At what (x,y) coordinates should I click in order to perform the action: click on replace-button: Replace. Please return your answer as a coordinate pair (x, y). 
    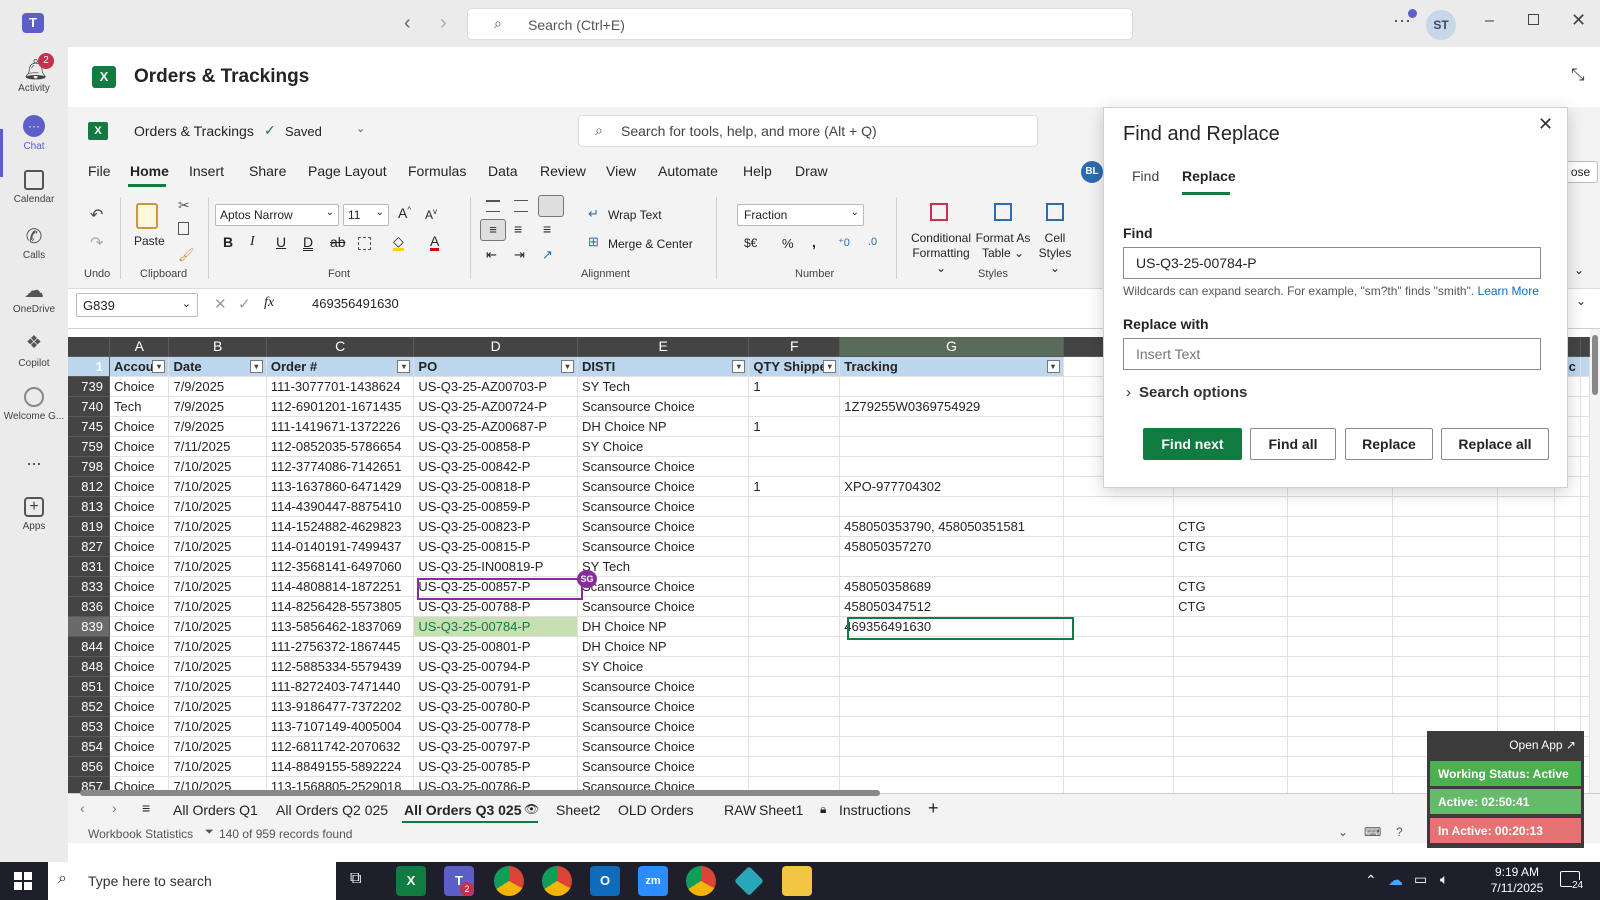
    Looking at the image, I should click on (1389, 444).